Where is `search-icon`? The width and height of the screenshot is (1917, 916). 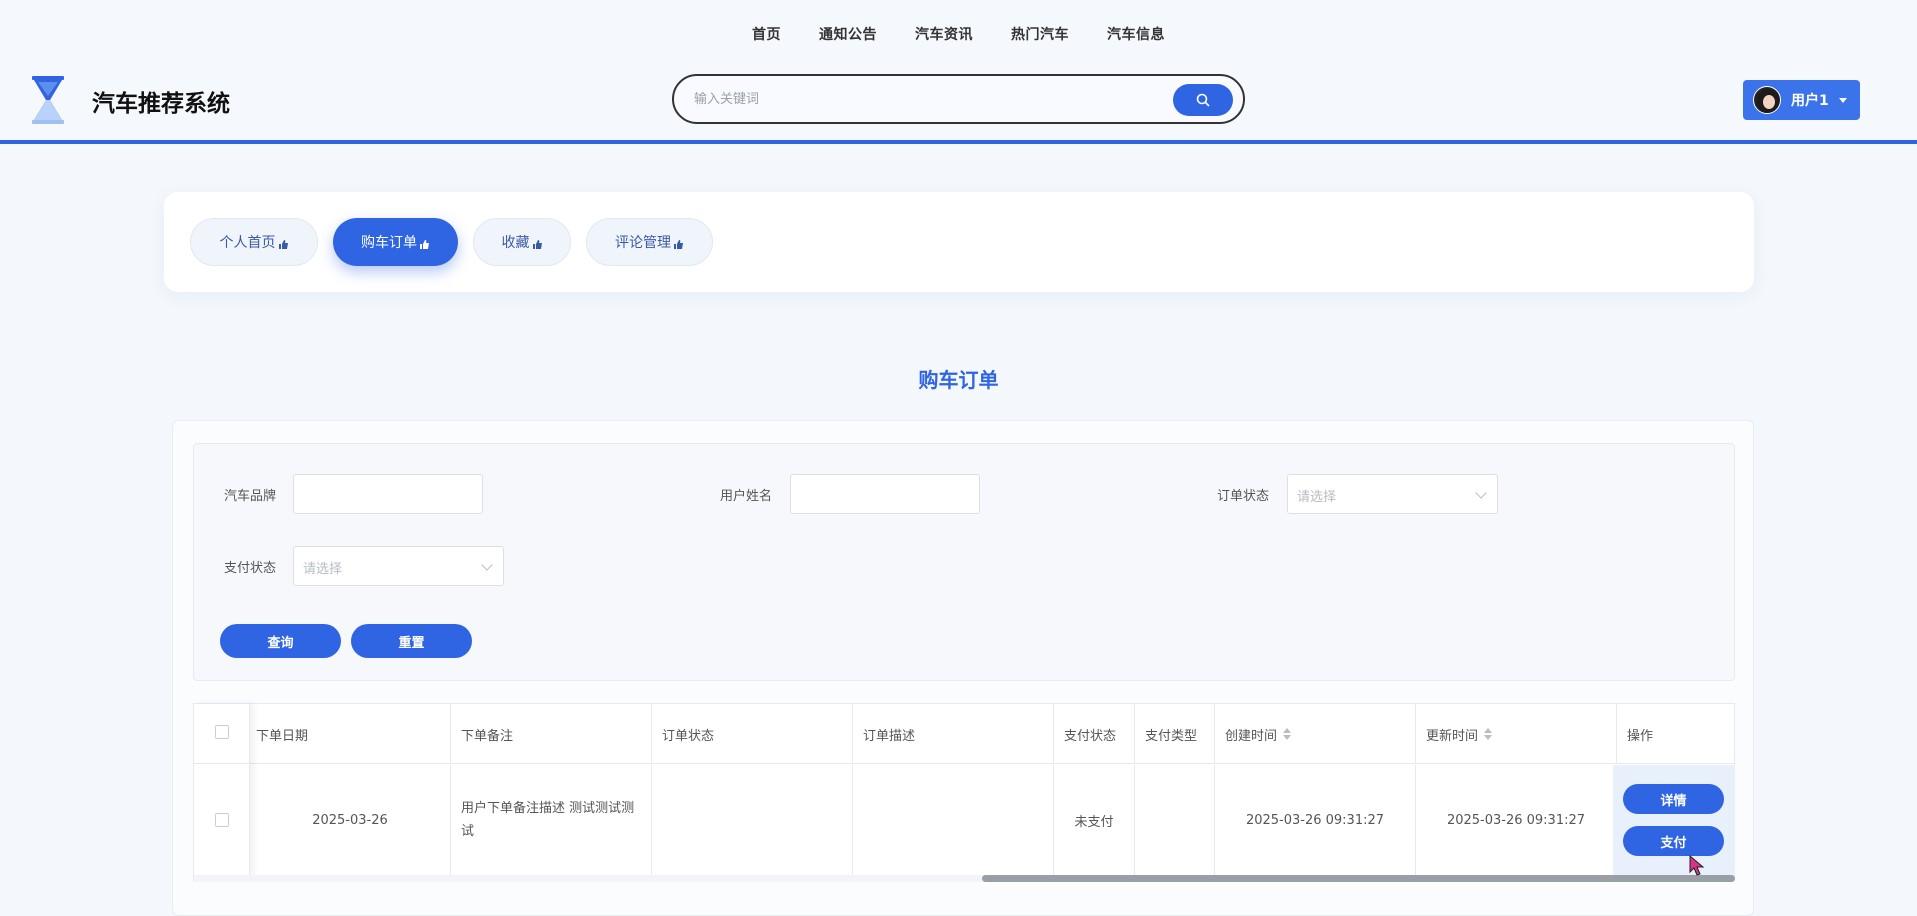
search-icon is located at coordinates (1203, 100).